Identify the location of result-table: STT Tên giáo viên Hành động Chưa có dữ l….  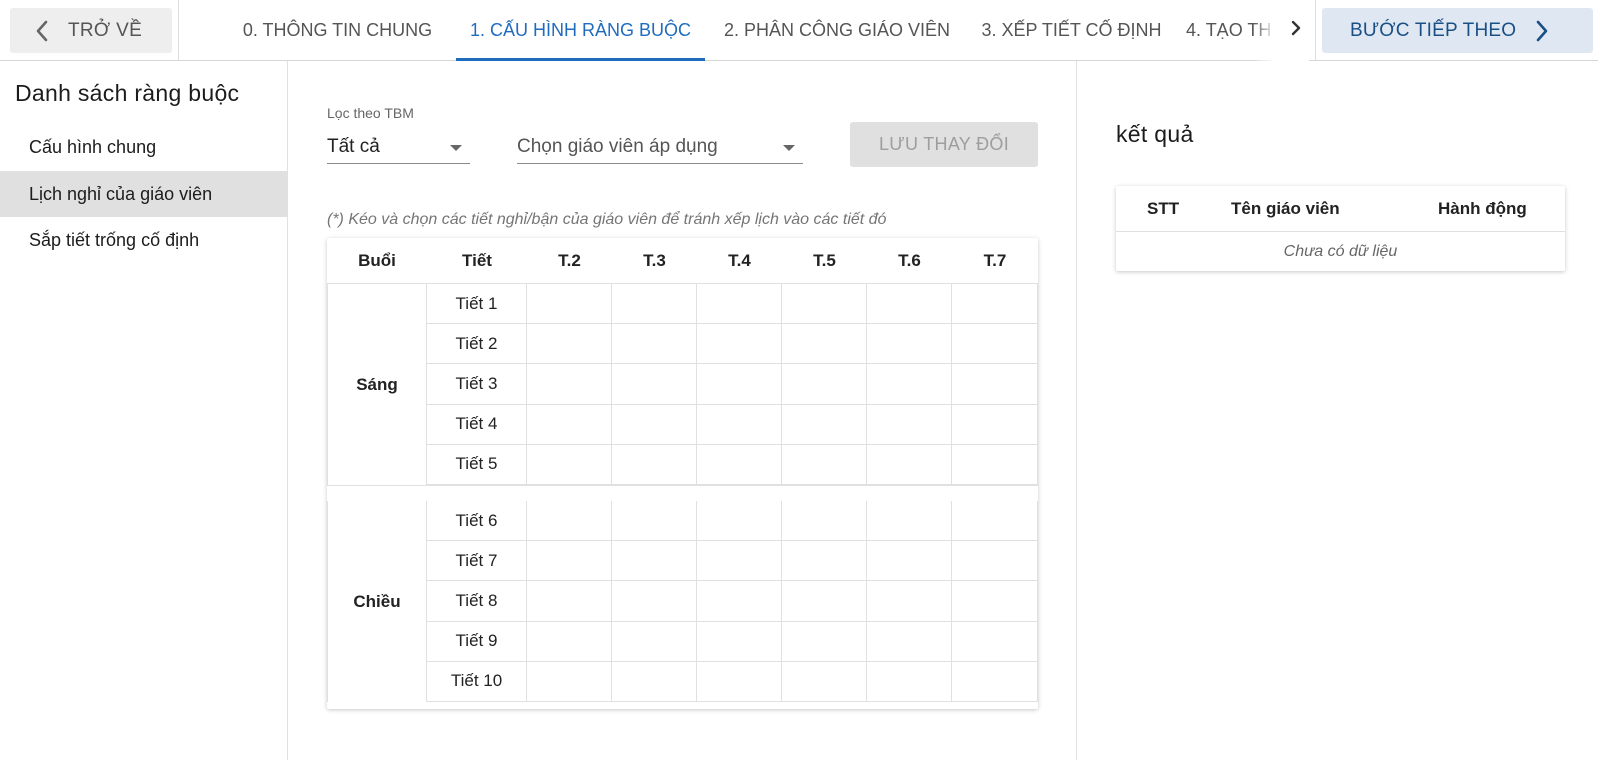
(1340, 228).